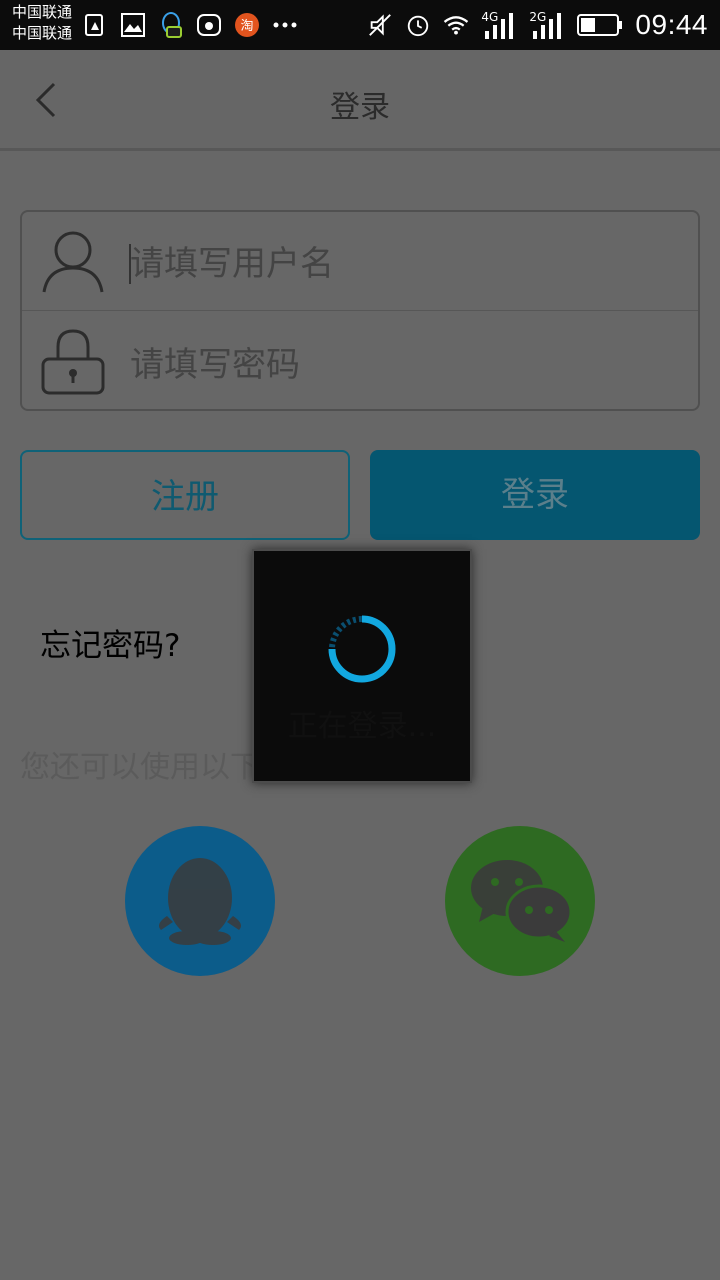 The width and height of the screenshot is (720, 1280). Describe the element at coordinates (42, 33) in the screenshot. I see `carrier-2: 中国联通` at that location.